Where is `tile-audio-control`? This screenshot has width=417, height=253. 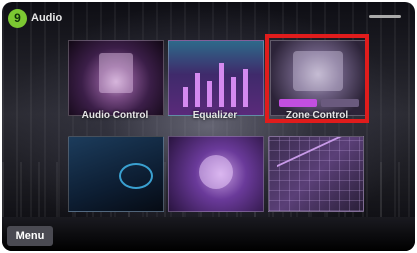 tile-audio-control is located at coordinates (116, 78).